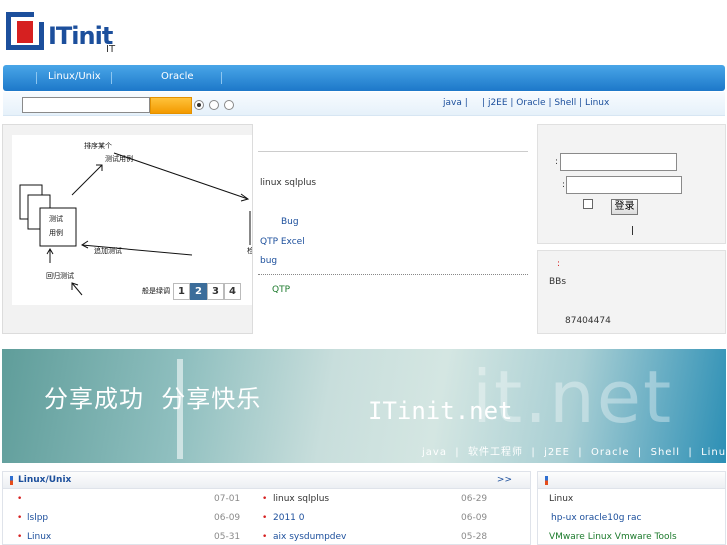 The height and width of the screenshot is (545, 727). What do you see at coordinates (632, 230) in the screenshot?
I see `login-links-separator` at bounding box center [632, 230].